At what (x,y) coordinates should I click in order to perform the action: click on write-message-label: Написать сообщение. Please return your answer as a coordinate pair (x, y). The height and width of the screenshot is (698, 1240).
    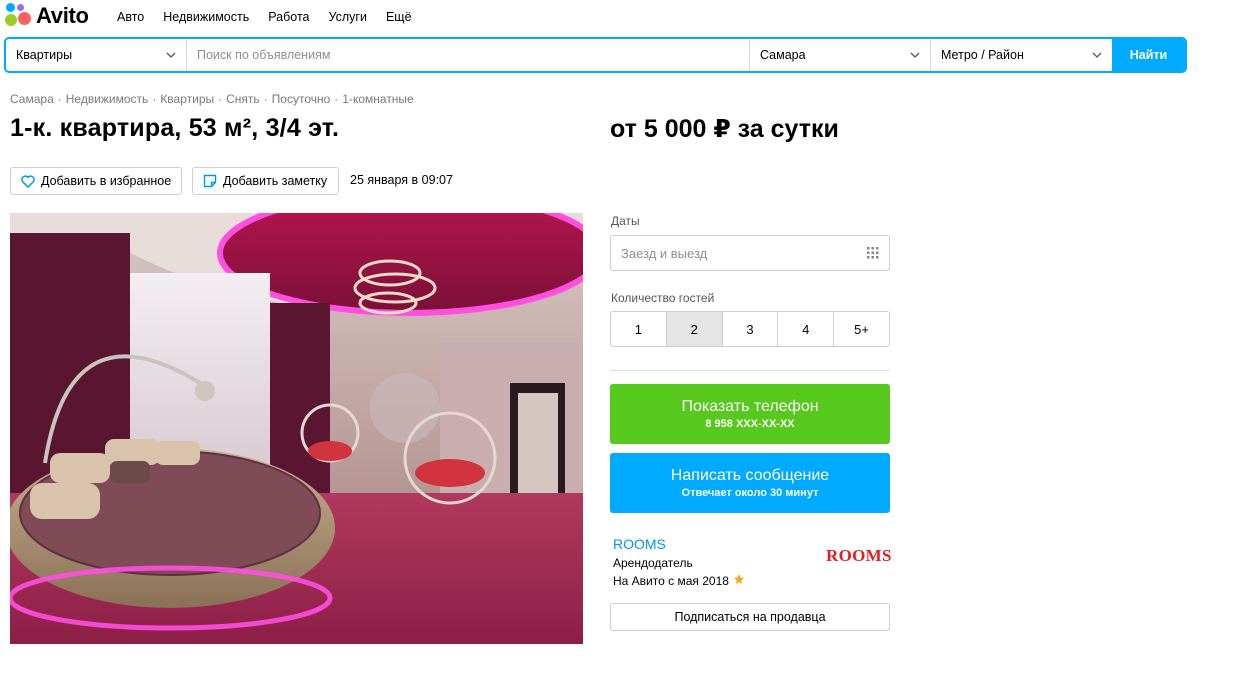
    Looking at the image, I should click on (750, 475).